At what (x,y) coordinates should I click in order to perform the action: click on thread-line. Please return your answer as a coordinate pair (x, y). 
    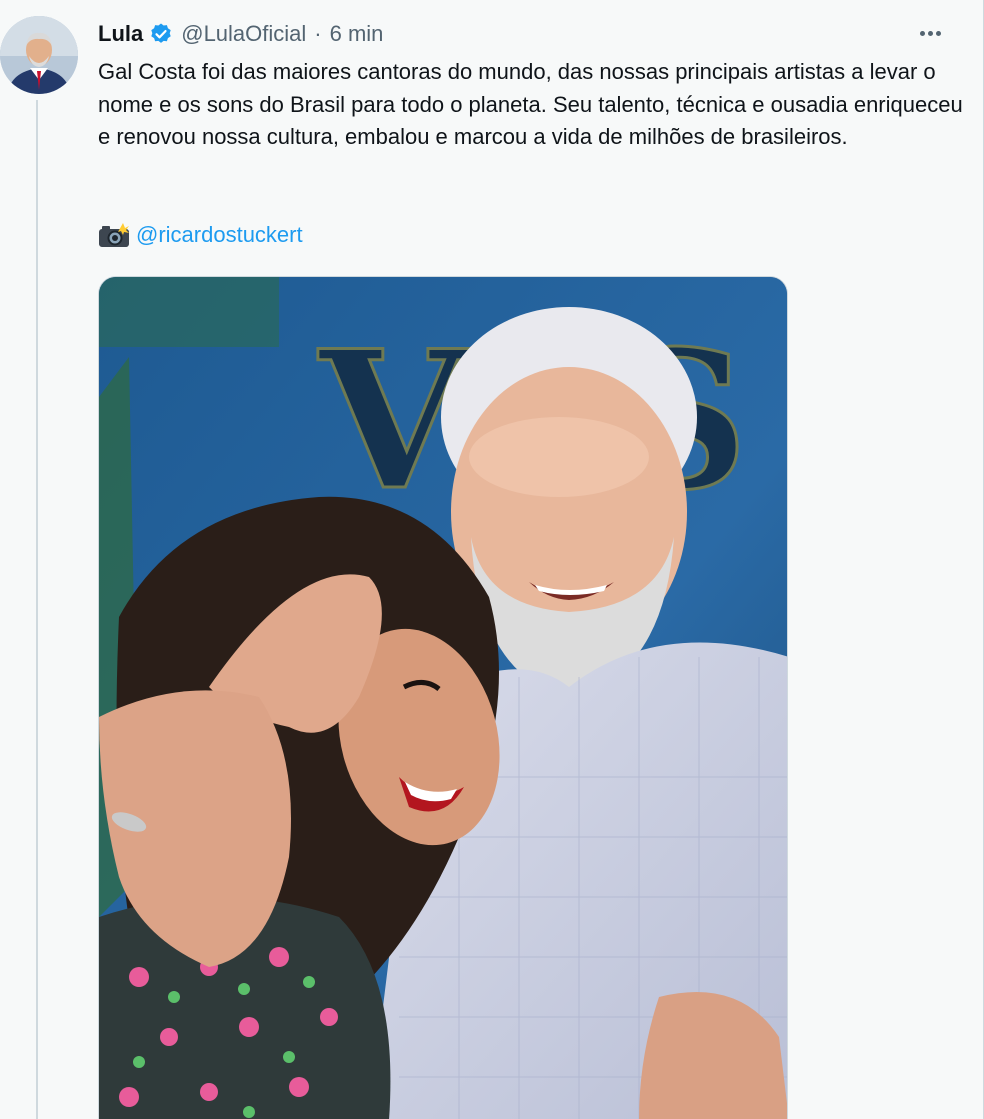
    Looking at the image, I should click on (37, 609).